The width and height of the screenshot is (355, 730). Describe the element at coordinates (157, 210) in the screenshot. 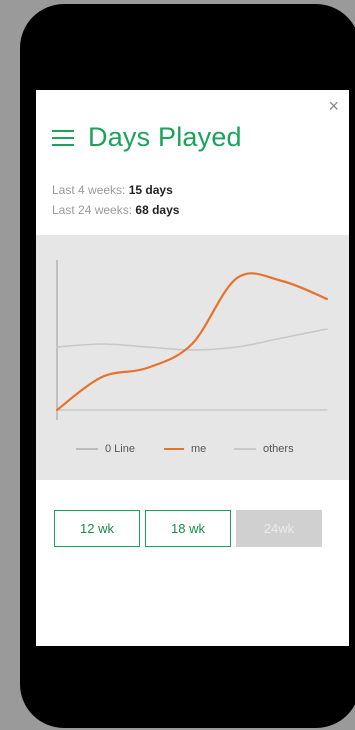

I see `stat-last-24-value: 68 days` at that location.